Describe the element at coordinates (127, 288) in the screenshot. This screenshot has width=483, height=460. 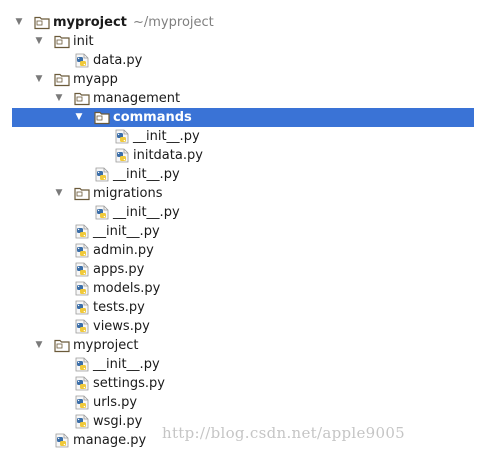
I see `tree-item-label: models.py` at that location.